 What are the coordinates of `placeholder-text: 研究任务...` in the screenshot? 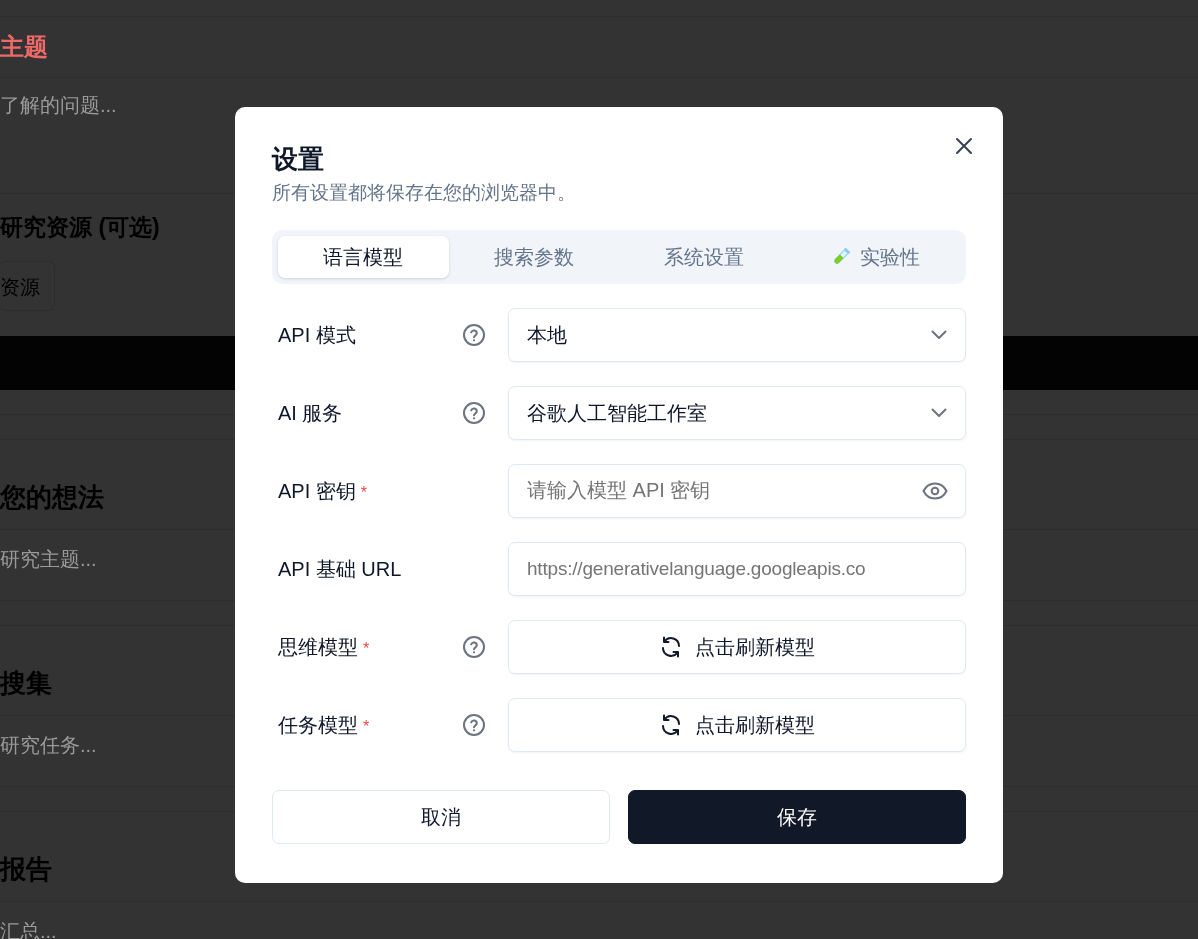 It's located at (48, 745).